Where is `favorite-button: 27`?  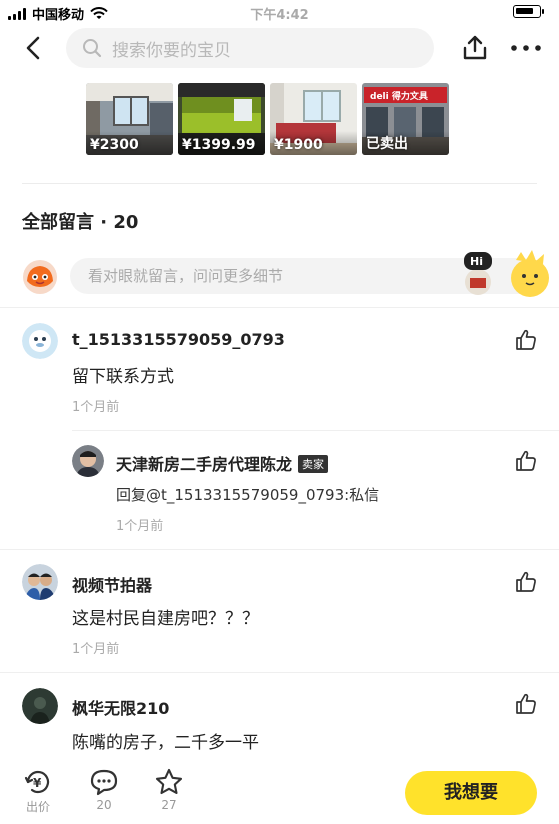
favorite-button: 27 is located at coordinates (169, 790).